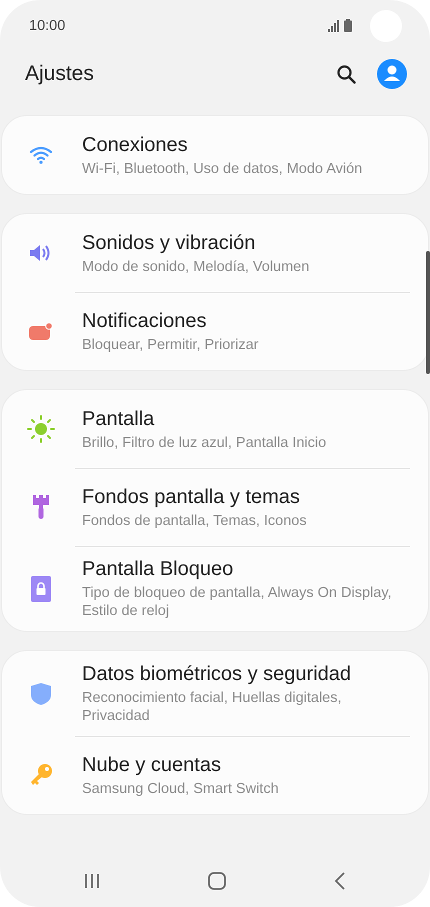  What do you see at coordinates (191, 497) in the screenshot?
I see `item-title: Fondos pantalla y temas` at bounding box center [191, 497].